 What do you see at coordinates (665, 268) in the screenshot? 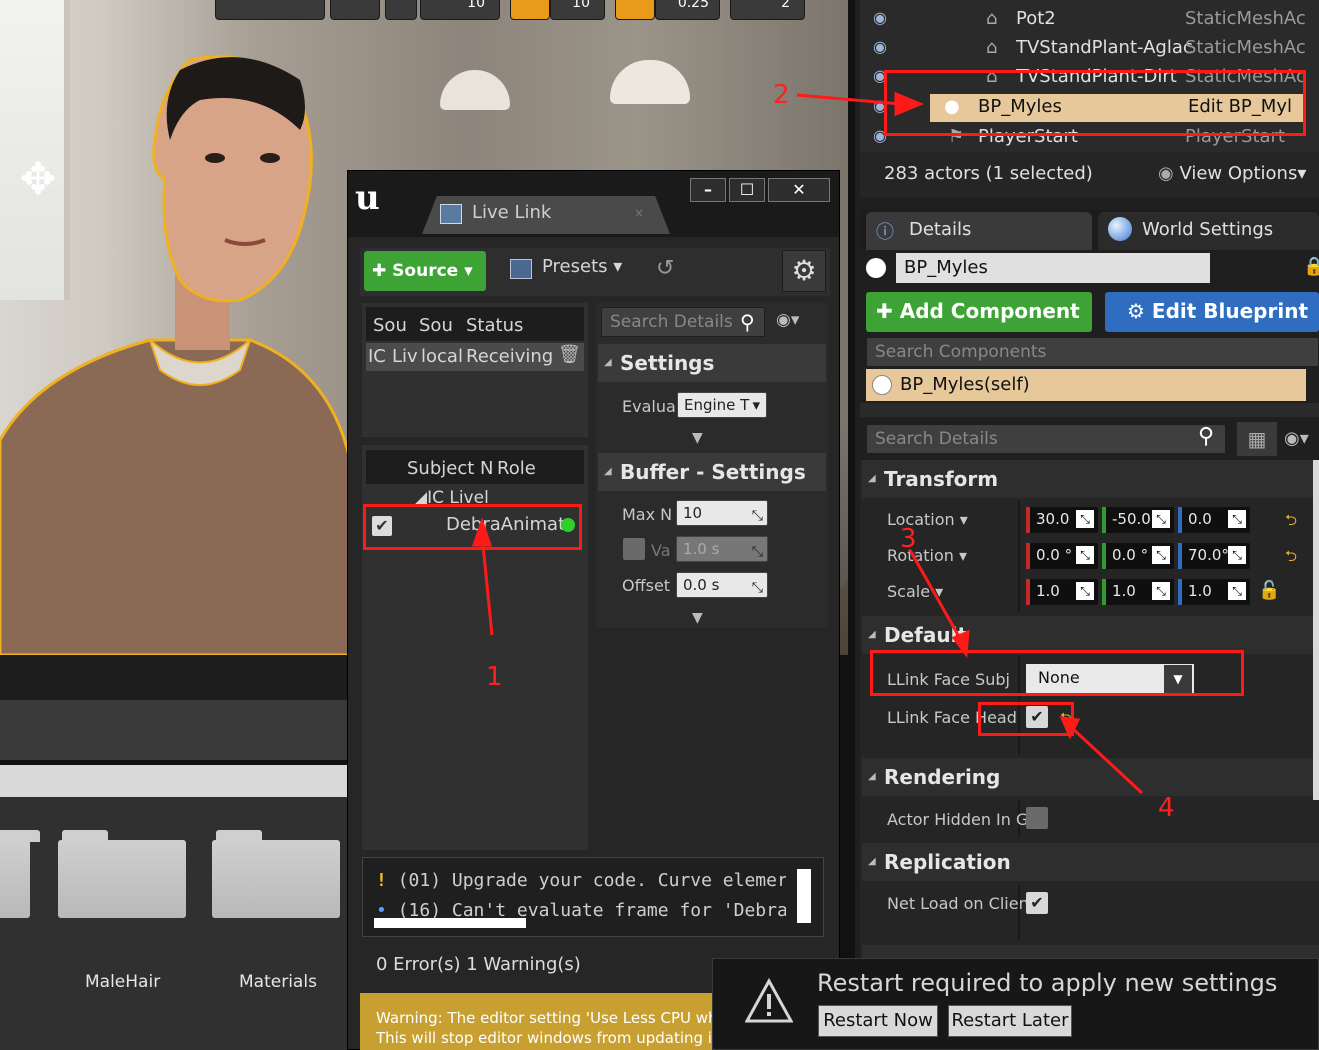
I see `revert-icon: ↺` at bounding box center [665, 268].